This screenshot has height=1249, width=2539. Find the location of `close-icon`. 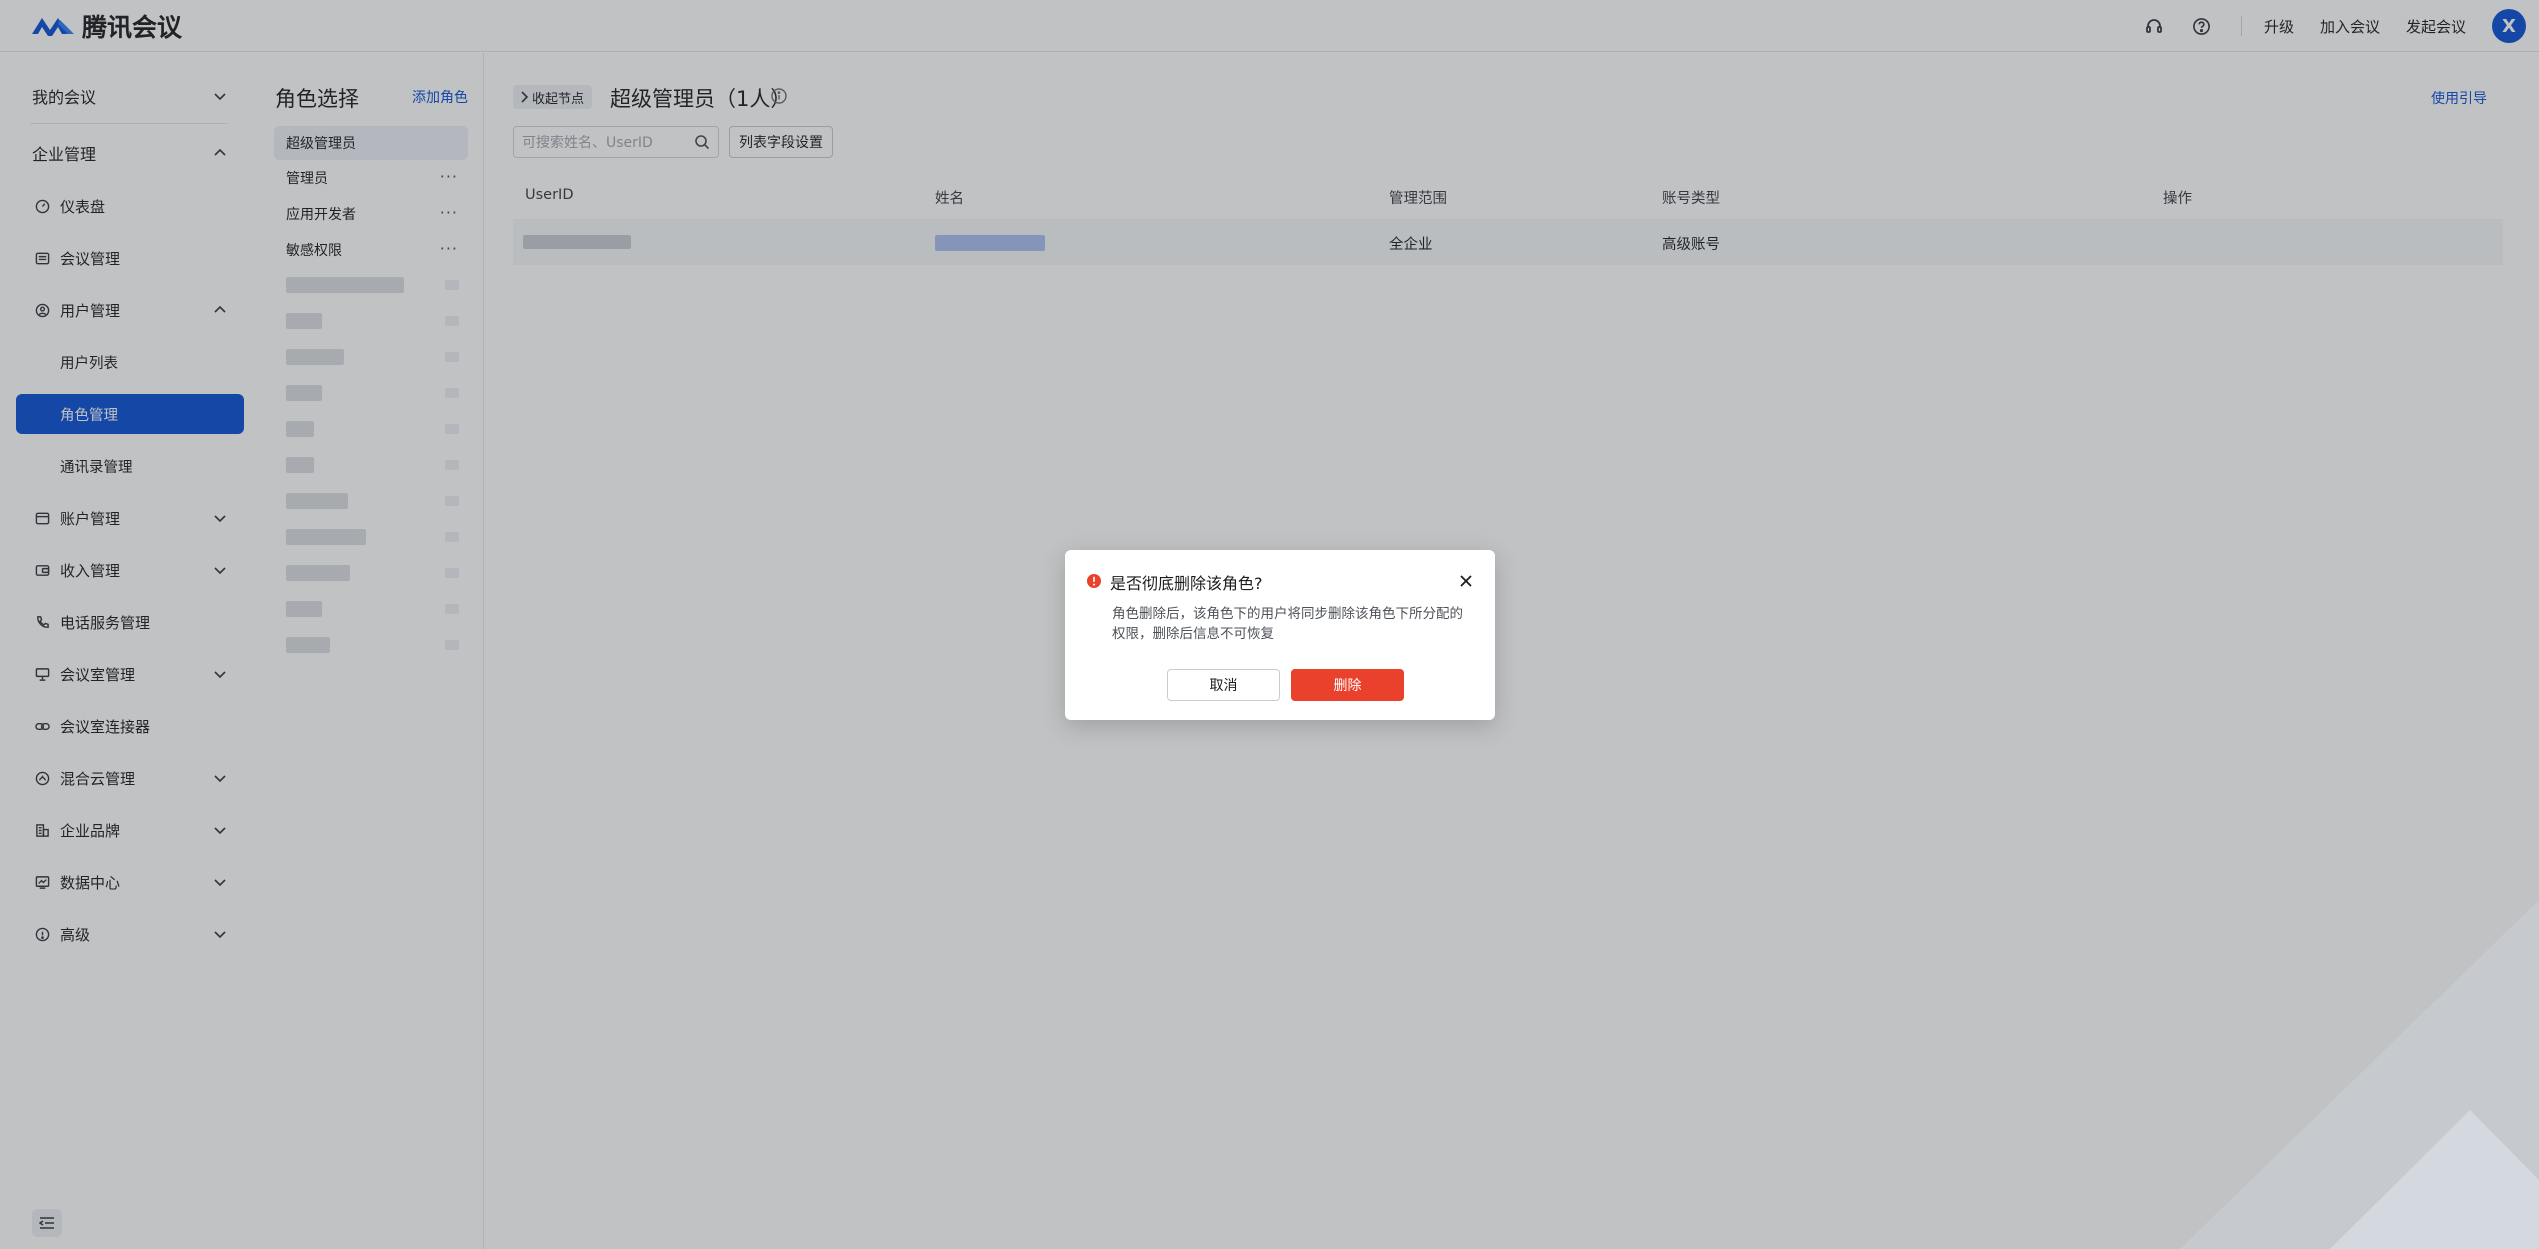

close-icon is located at coordinates (1466, 581).